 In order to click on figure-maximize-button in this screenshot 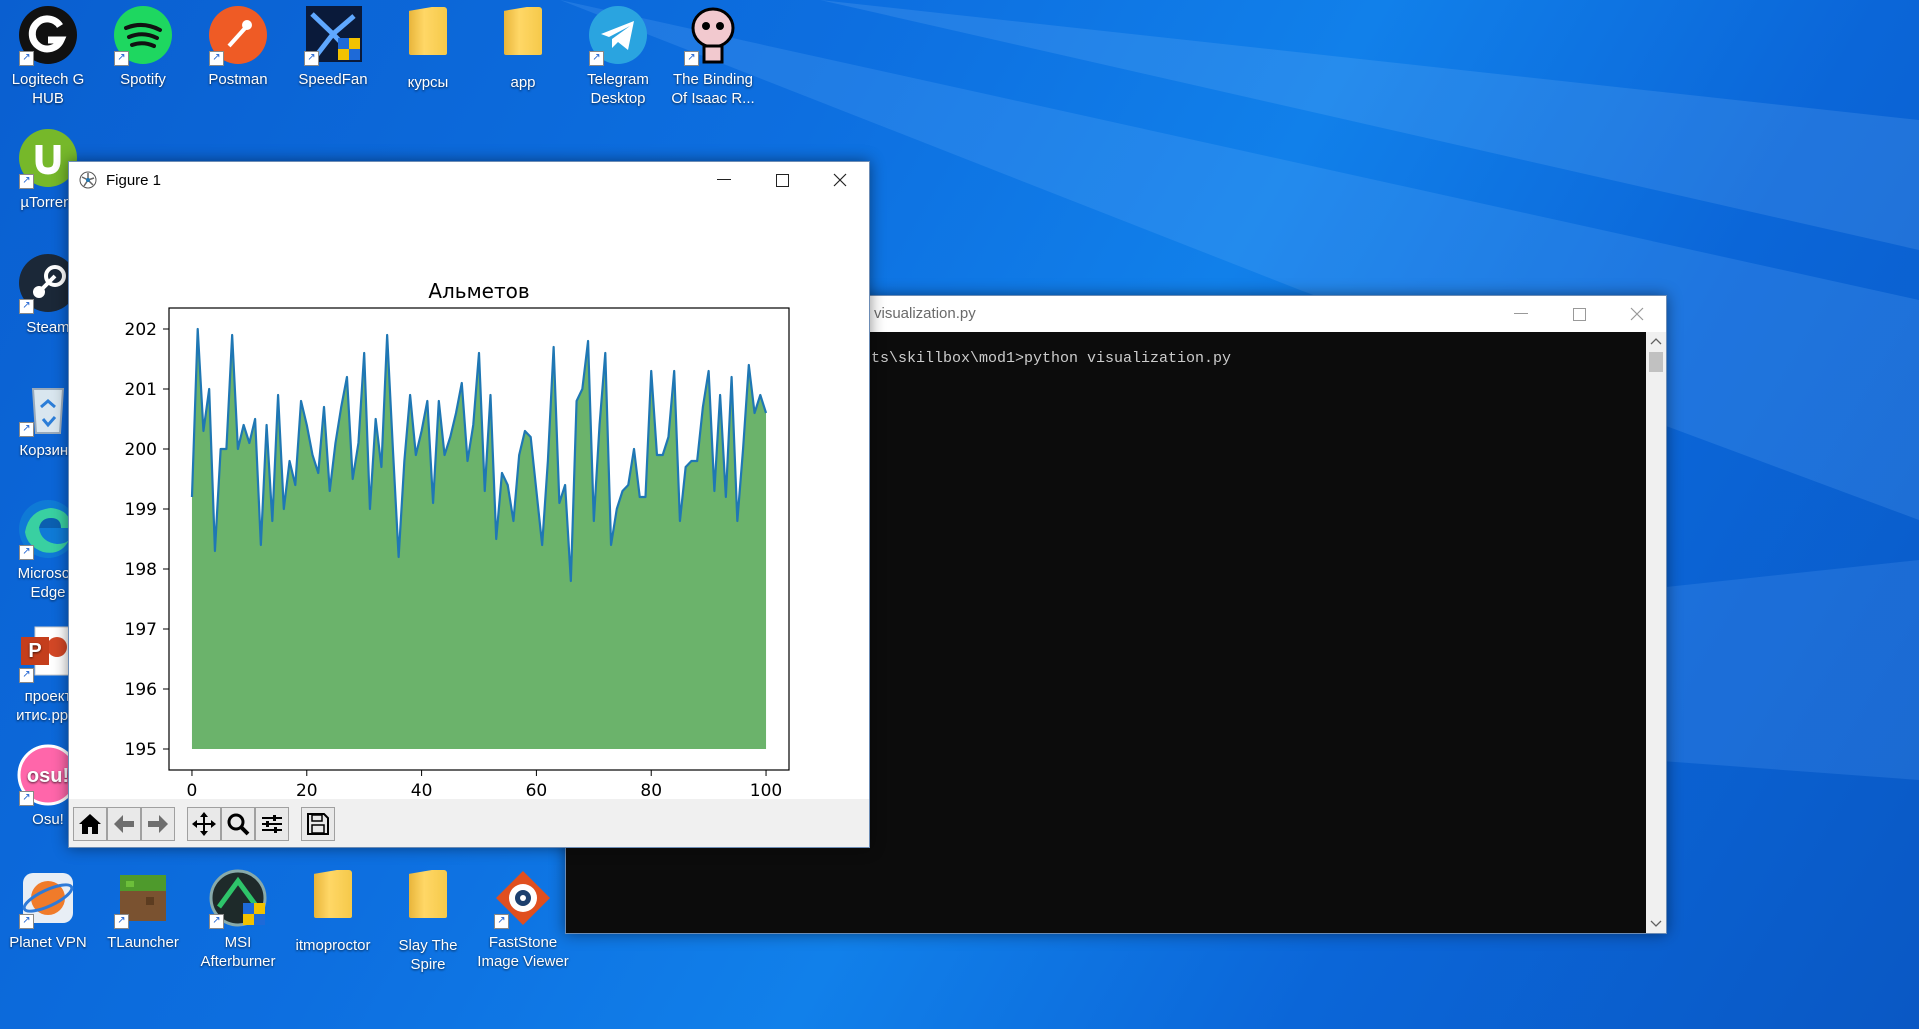, I will do `click(782, 180)`.